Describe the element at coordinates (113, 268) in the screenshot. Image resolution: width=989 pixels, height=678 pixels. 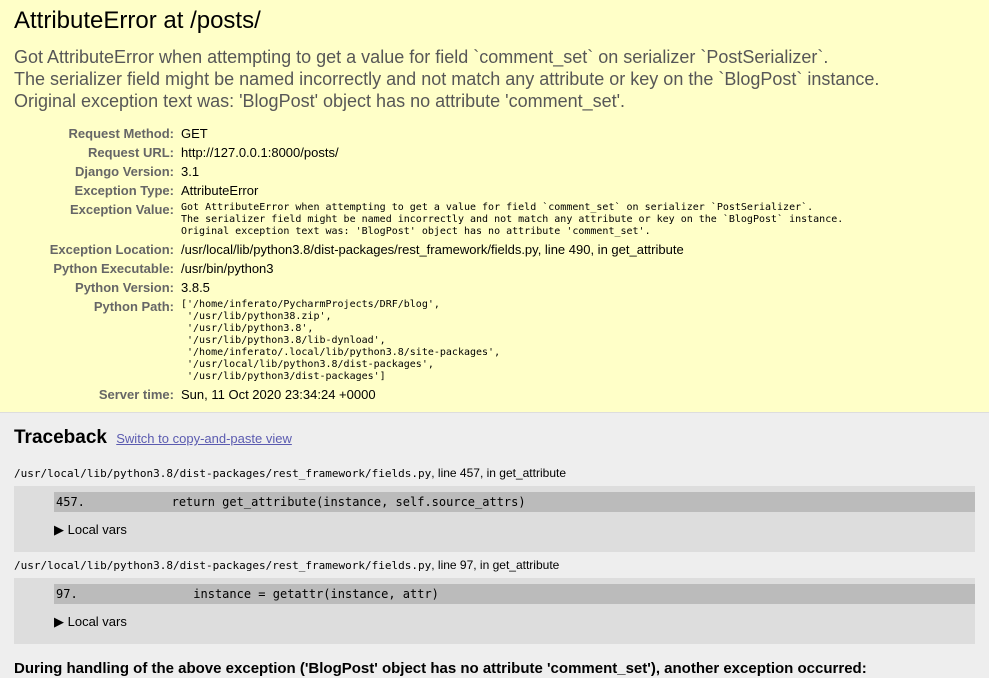
I see `meta-label: Python Executable:` at that location.